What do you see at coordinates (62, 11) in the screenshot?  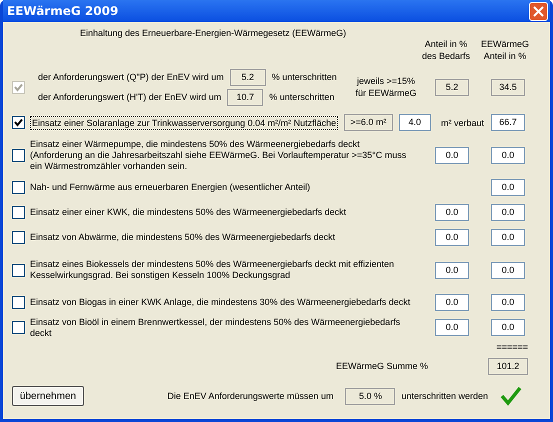 I see `window-title: EEWärmeG 2009` at bounding box center [62, 11].